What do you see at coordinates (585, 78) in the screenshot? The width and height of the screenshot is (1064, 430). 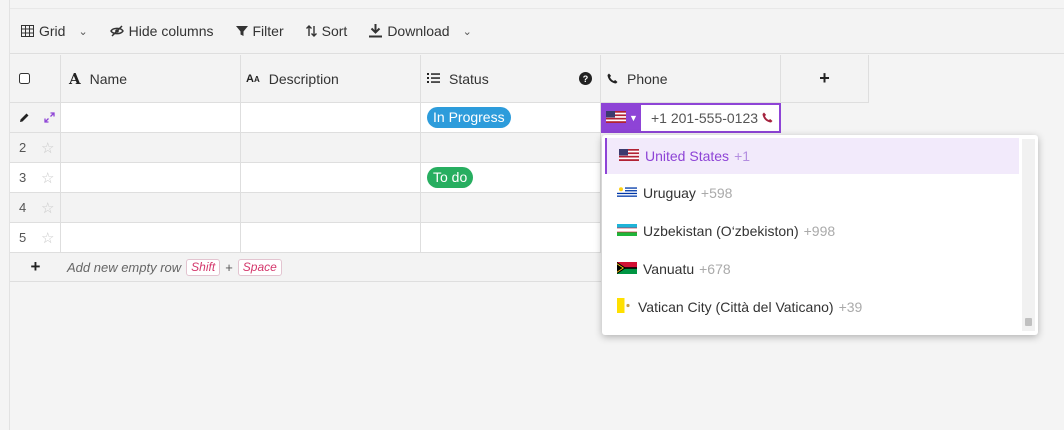 I see `help-icon: ?` at bounding box center [585, 78].